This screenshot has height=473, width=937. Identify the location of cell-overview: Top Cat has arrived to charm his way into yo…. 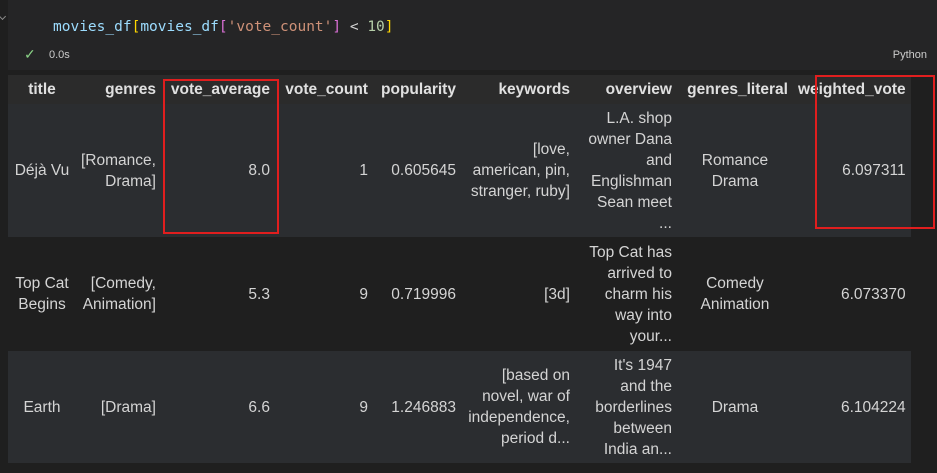
(625, 294).